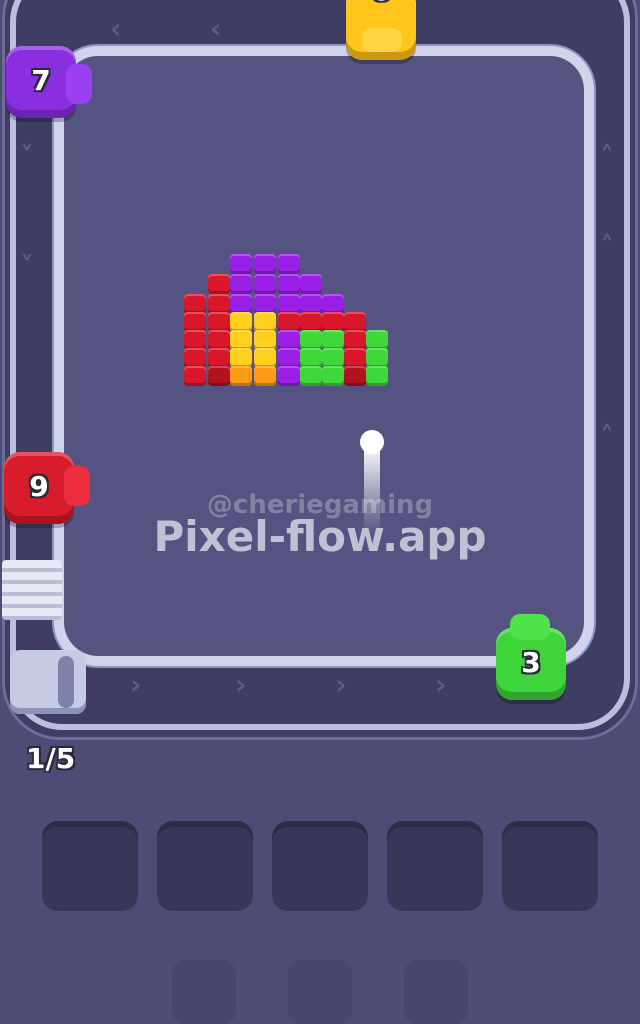 Image resolution: width=640 pixels, height=1024 pixels. What do you see at coordinates (381, 3) in the screenshot?
I see `shooter-count: 6` at bounding box center [381, 3].